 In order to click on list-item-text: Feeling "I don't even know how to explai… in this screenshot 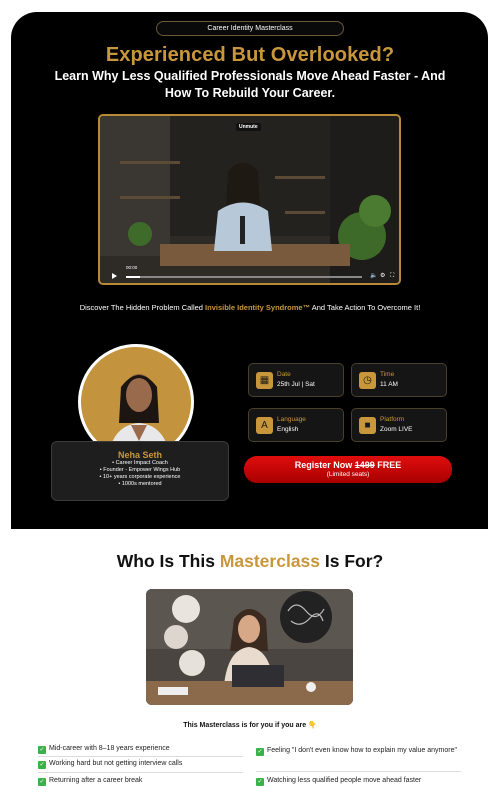, I will do `click(362, 750)`.